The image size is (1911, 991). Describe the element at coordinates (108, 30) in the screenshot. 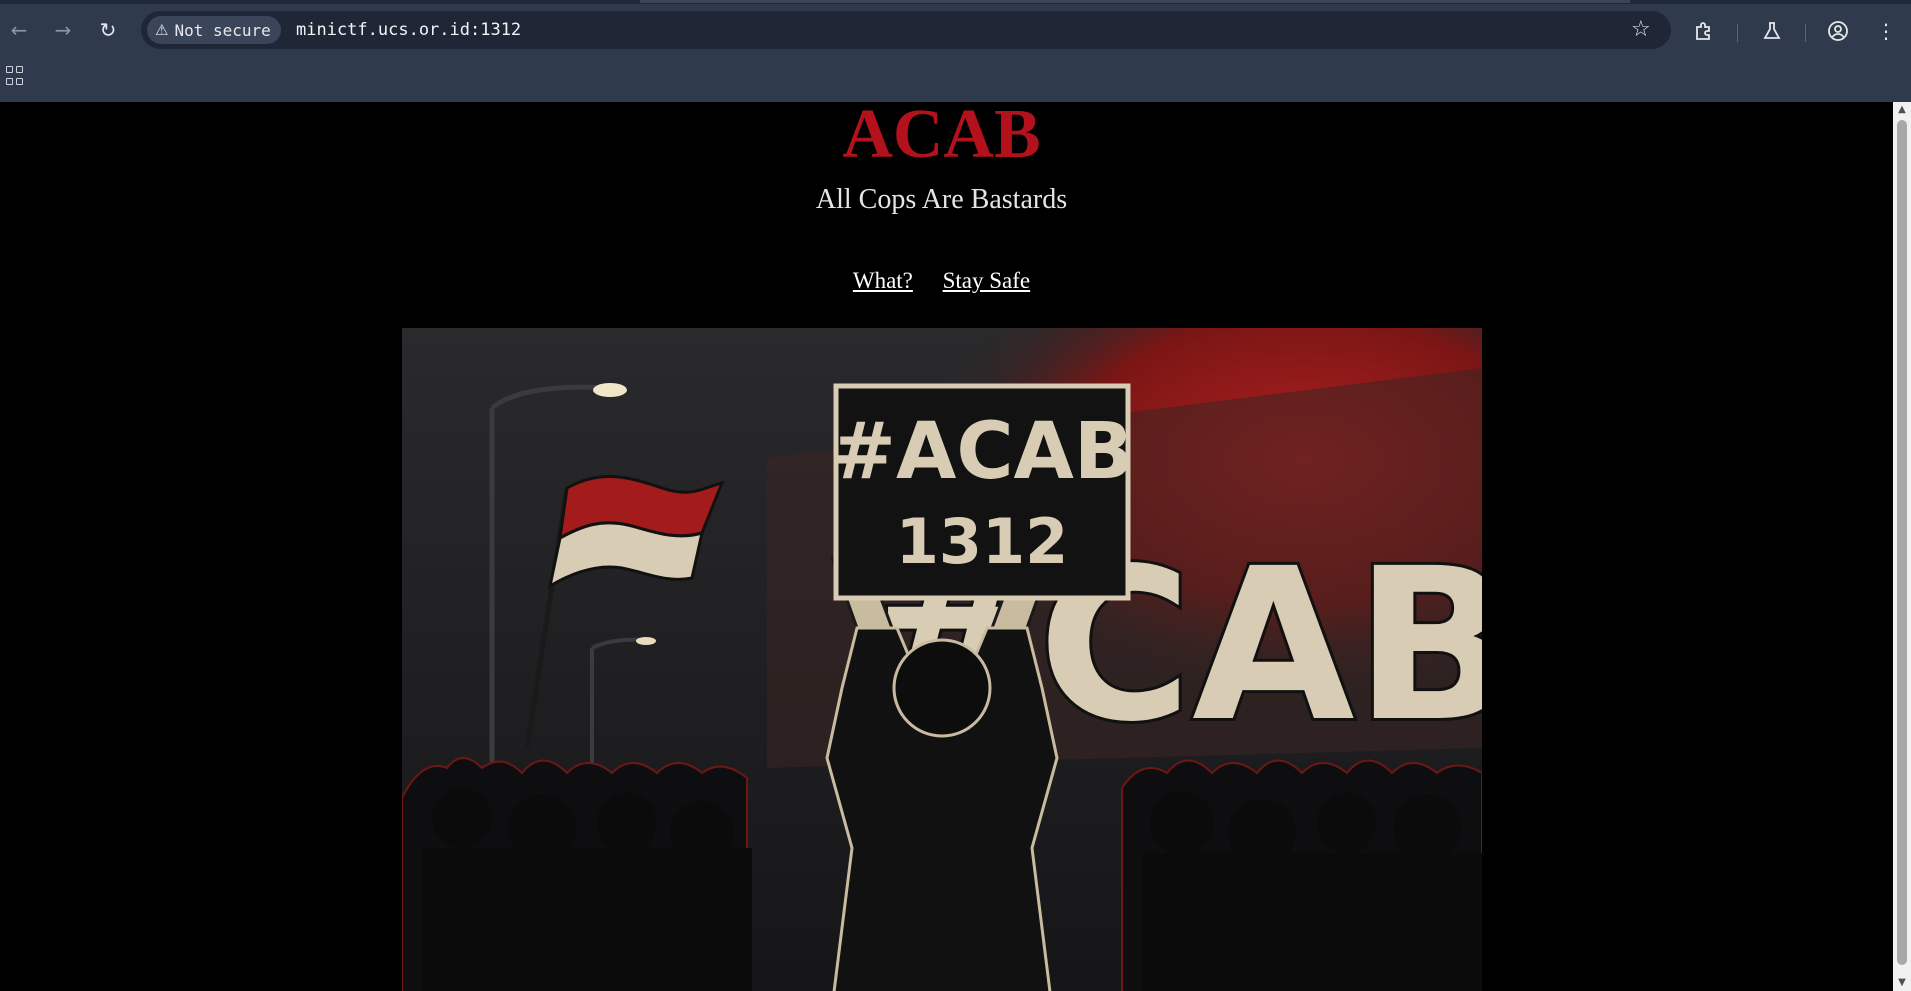

I see `reload-icon: ↻` at that location.